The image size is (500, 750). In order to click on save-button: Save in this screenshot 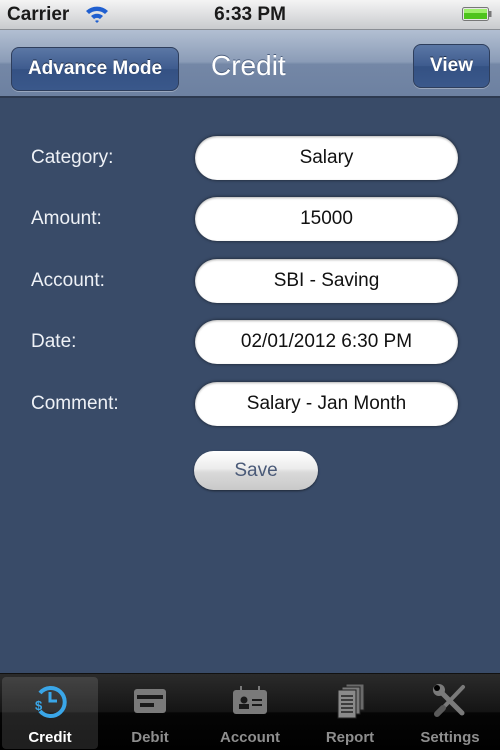, I will do `click(256, 470)`.